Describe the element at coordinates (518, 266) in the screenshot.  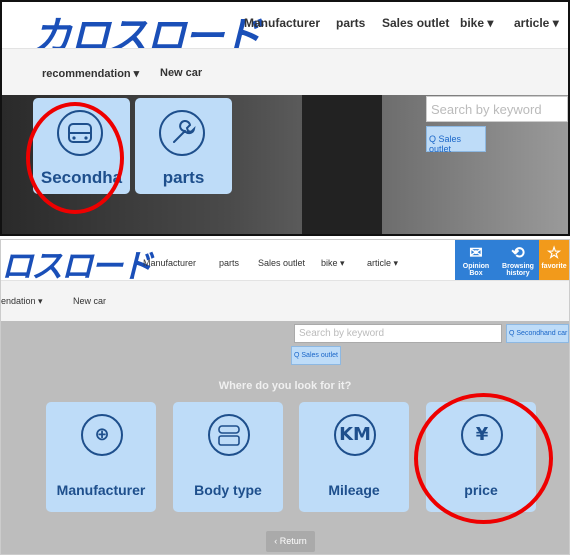
I see `browsing-label: Browsing` at that location.